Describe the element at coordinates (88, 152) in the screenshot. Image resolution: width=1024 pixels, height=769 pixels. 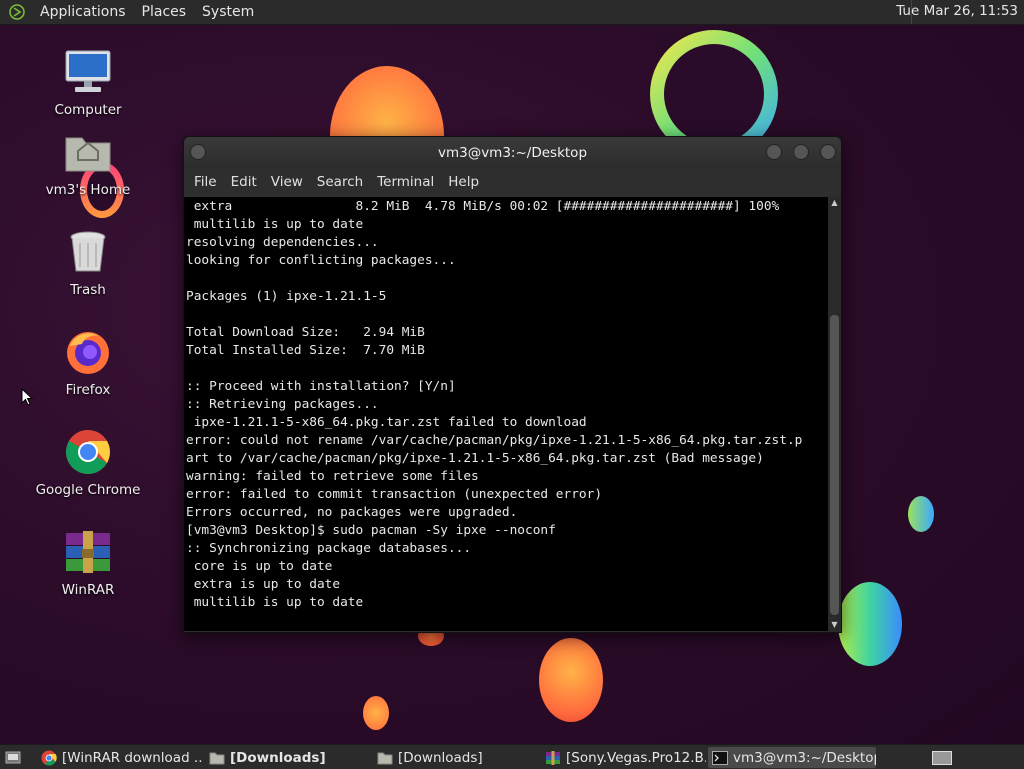
I see `home-folder-icon` at that location.